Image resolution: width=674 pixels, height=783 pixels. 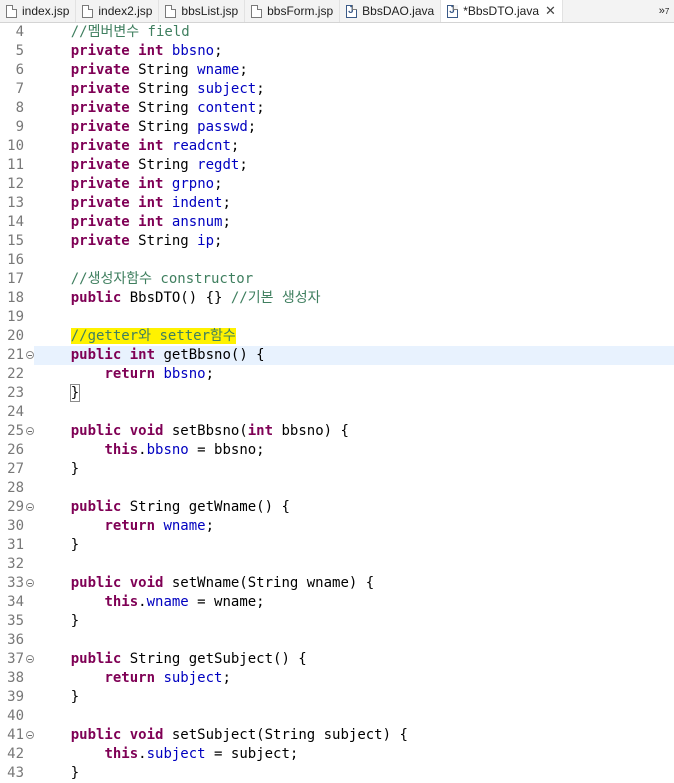 I want to click on close-icon: ✕, so click(x=550, y=11).